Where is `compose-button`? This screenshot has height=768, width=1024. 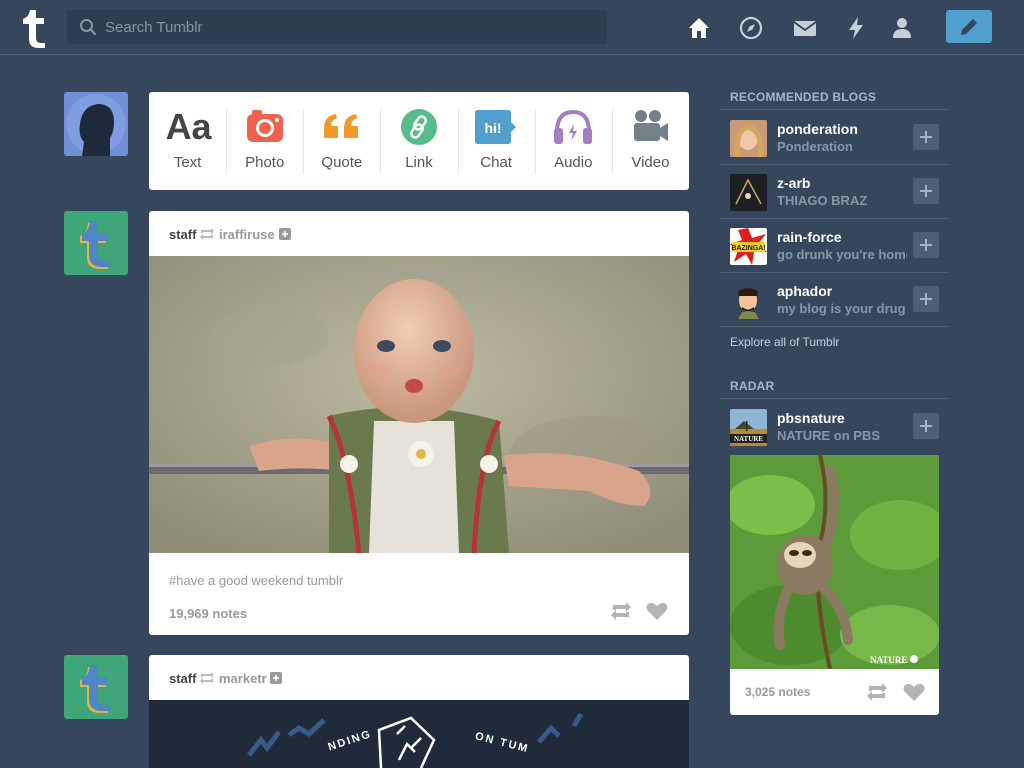 compose-button is located at coordinates (969, 26).